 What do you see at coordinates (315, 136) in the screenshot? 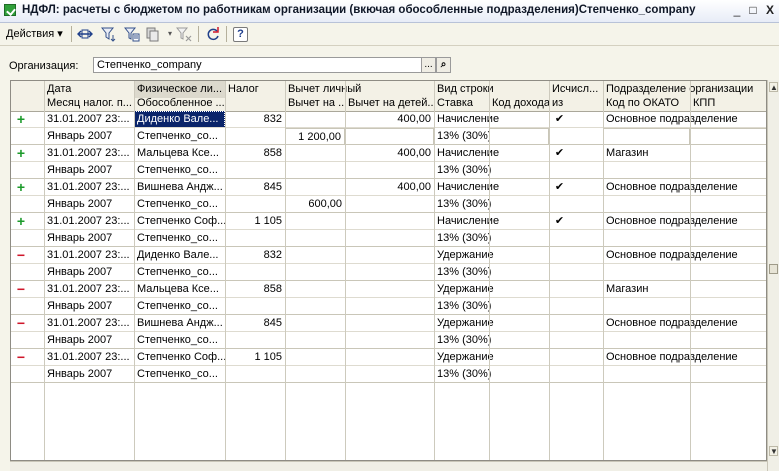
I see `deduction-on-cell: 1 200,00` at bounding box center [315, 136].